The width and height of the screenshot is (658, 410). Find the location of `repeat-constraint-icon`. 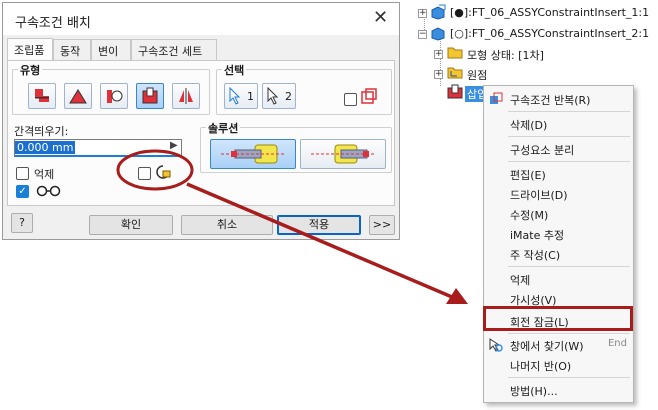

repeat-constraint-icon is located at coordinates (496, 98).